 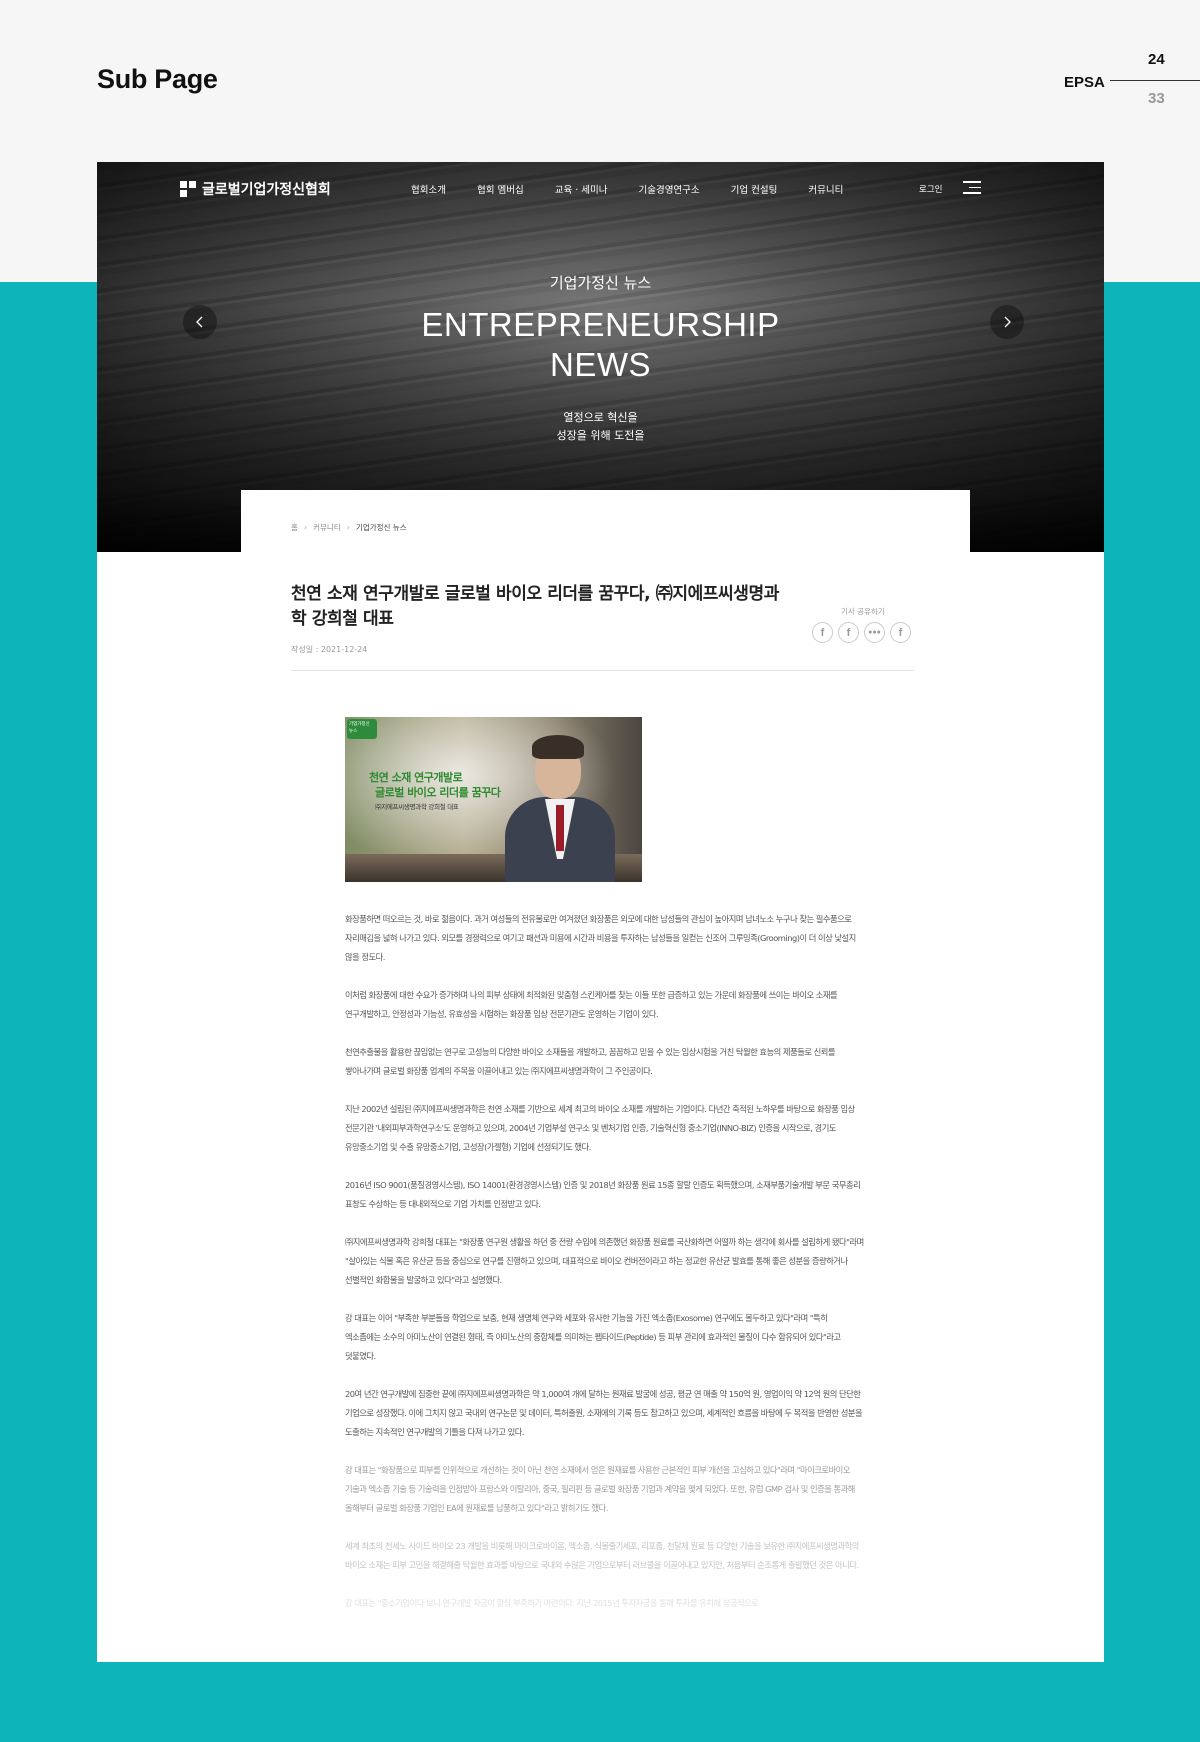 What do you see at coordinates (1156, 98) in the screenshot?
I see `total-pages-number: 33` at bounding box center [1156, 98].